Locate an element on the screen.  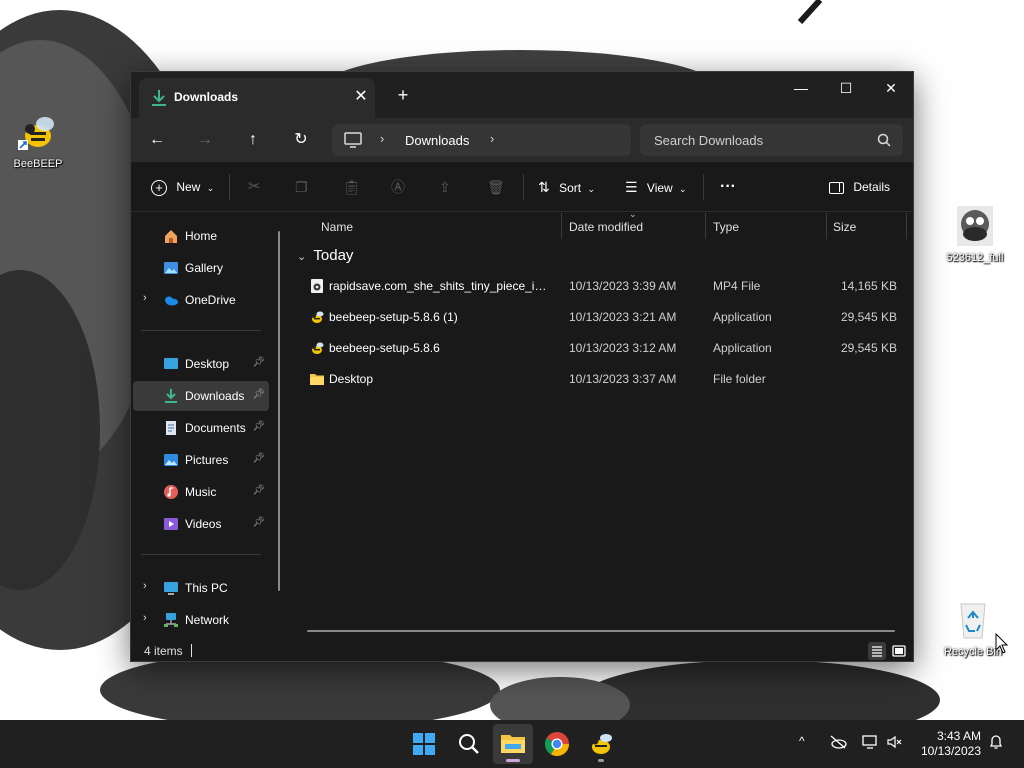
new-label: New is located at coordinates (188, 187).